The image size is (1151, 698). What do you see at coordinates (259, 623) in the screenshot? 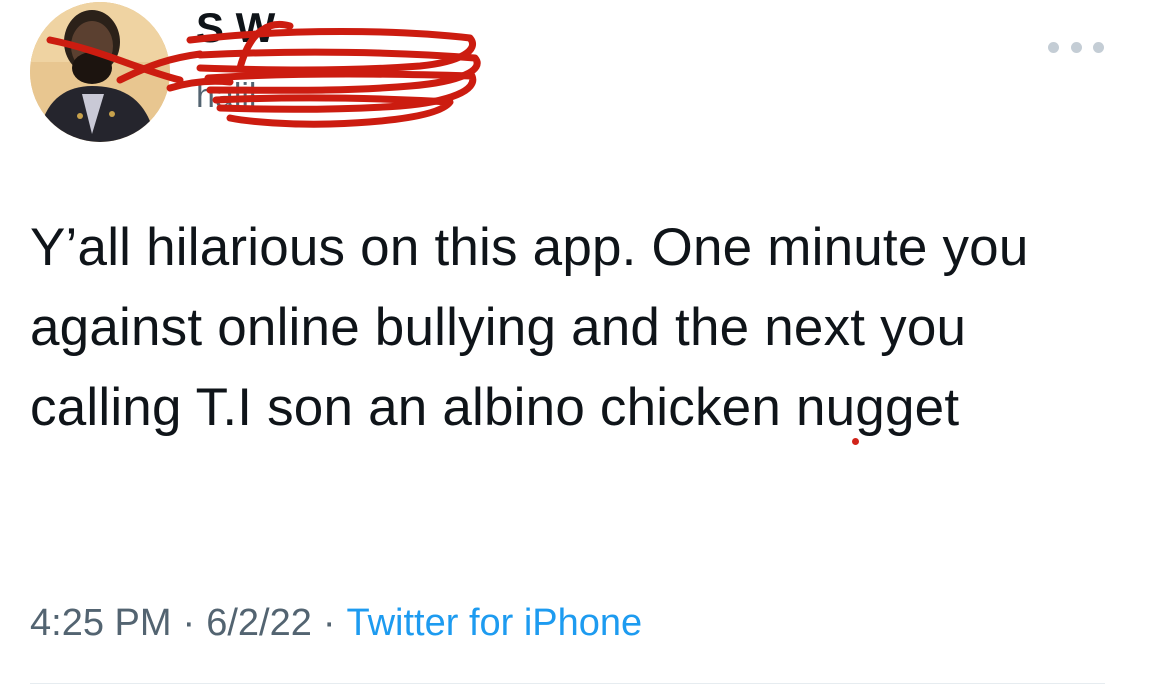
I see `tweet-date: 6/2/22` at bounding box center [259, 623].